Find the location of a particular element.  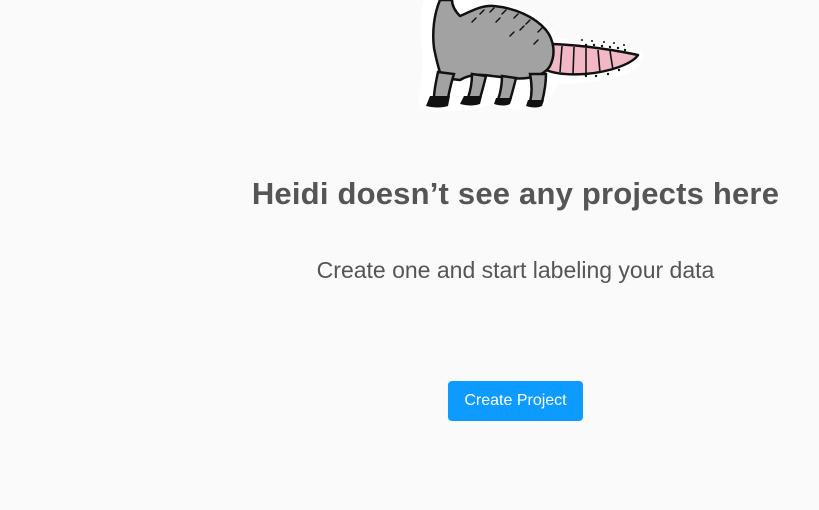

empty-state-subtitle: Create one and start labeling your data is located at coordinates (515, 270).